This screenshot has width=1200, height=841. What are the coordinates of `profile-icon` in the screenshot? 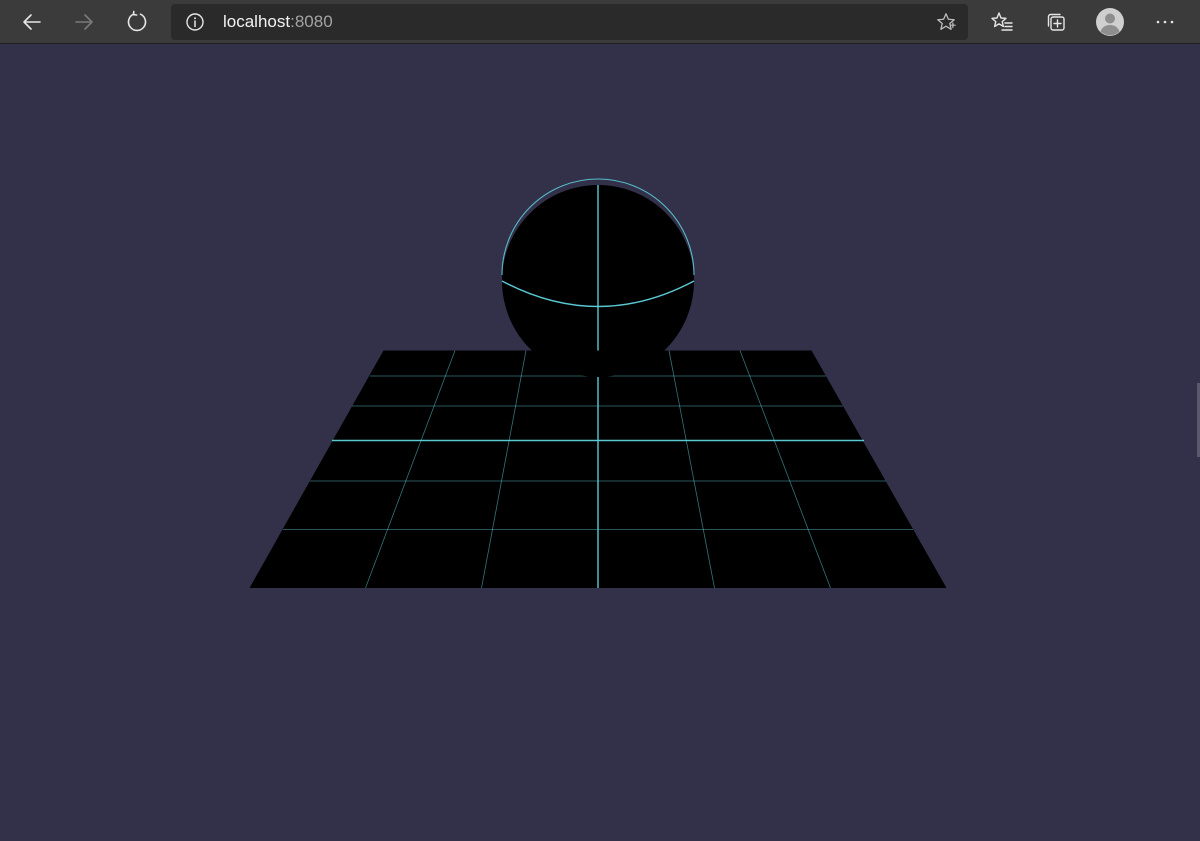 It's located at (1110, 22).